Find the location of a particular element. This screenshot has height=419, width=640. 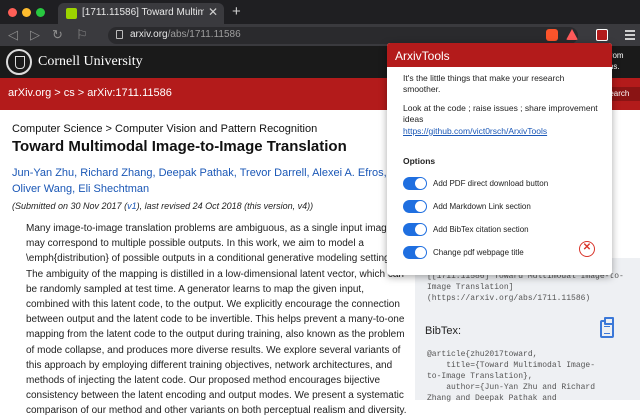

option-pdf-title: Change pdf webpage title is located at coordinates (503, 253).